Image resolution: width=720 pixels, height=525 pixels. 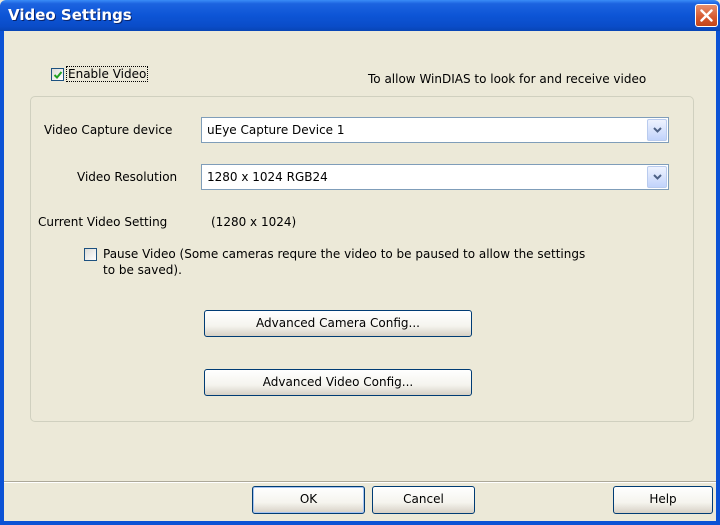 I want to click on cancel-button: Cancel, so click(x=423, y=500).